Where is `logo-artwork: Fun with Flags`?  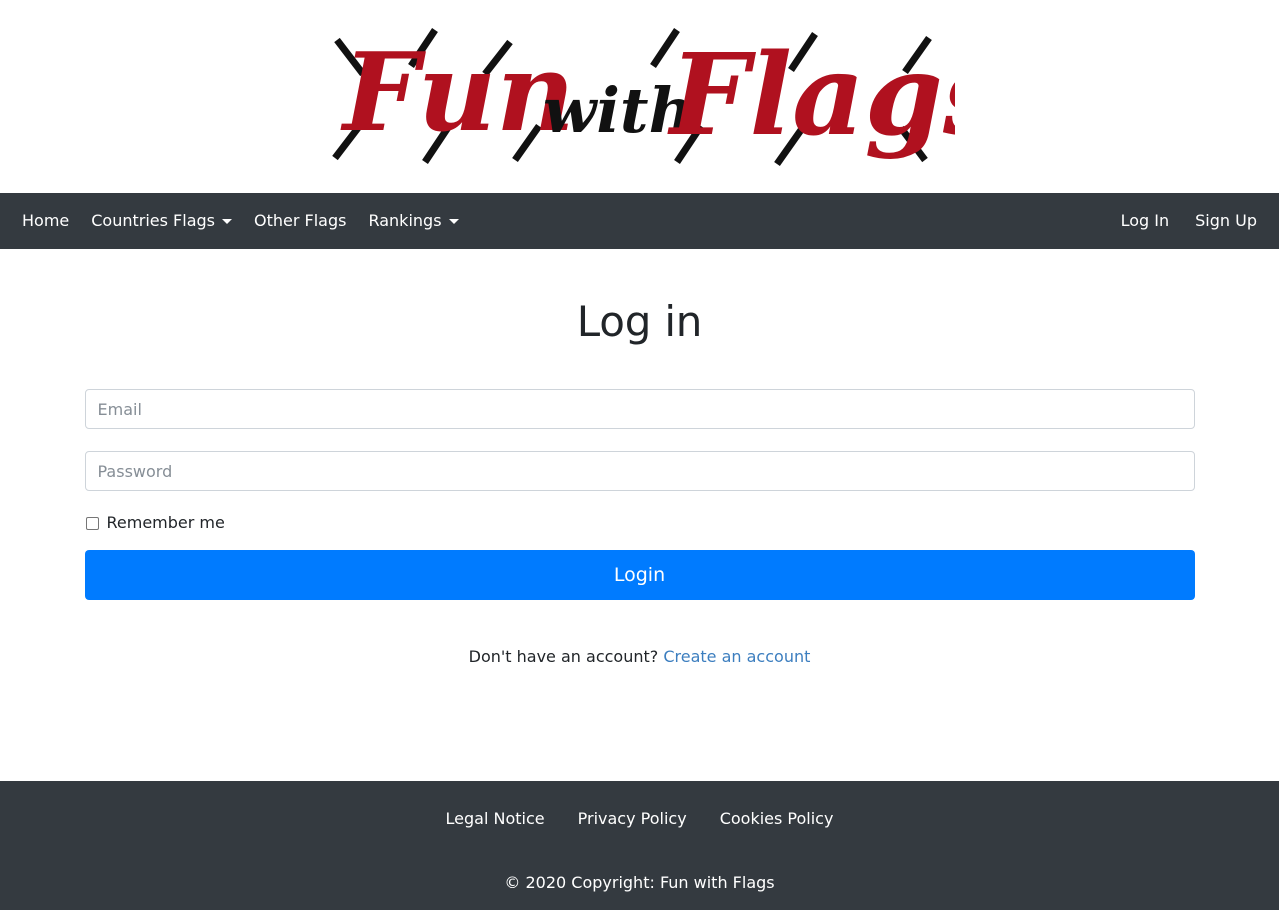 logo-artwork: Fun with Flags is located at coordinates (643, 96).